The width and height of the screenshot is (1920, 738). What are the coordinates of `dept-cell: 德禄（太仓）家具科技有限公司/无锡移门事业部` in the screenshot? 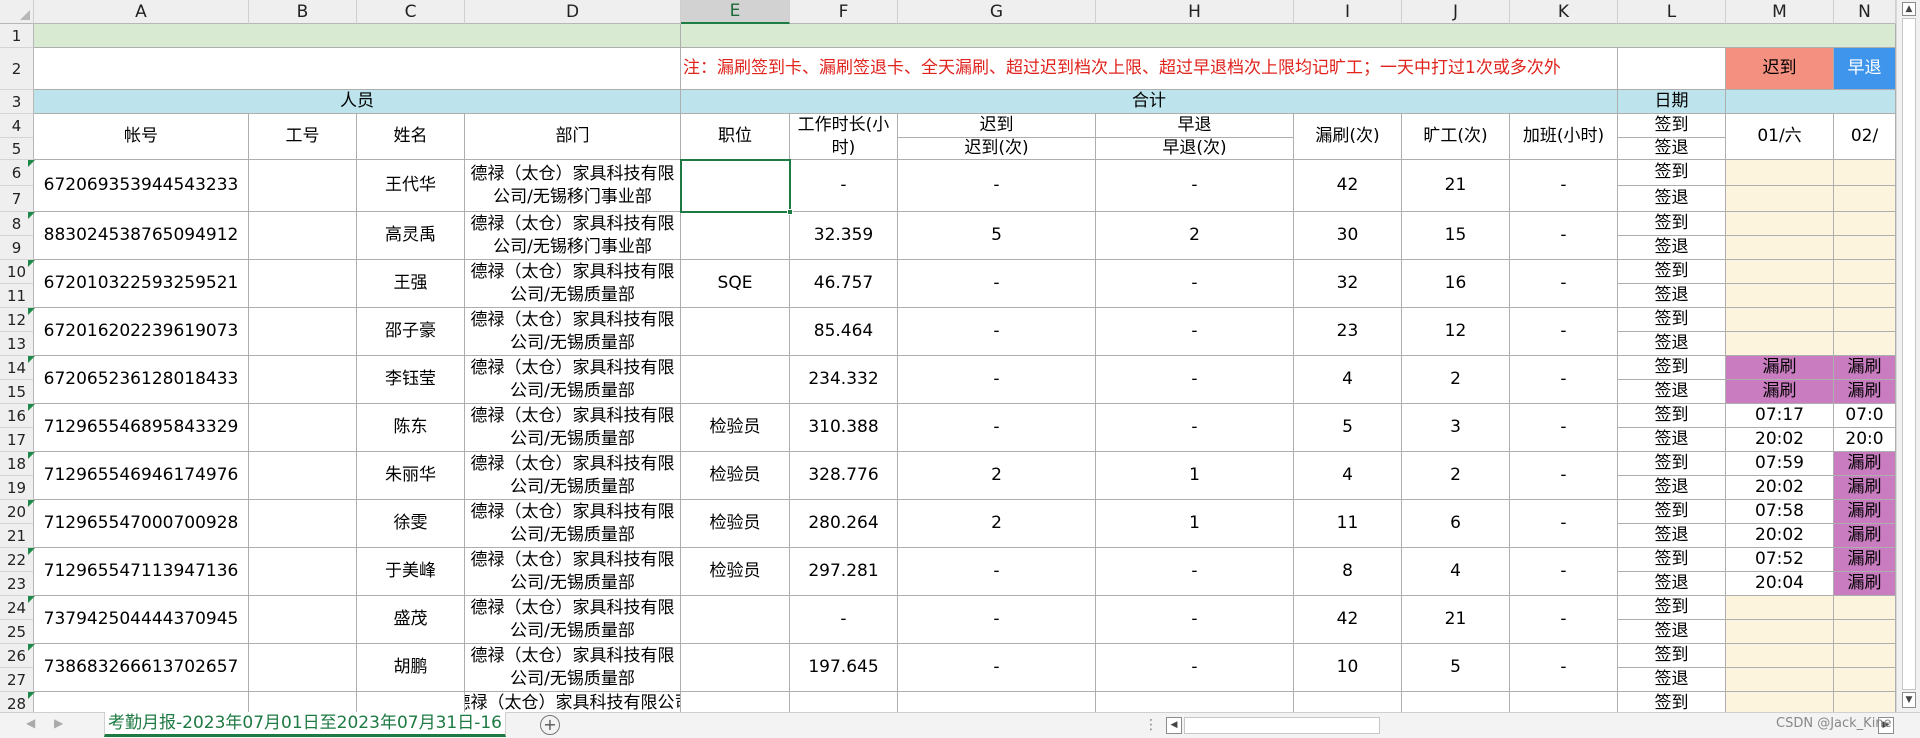 It's located at (573, 186).